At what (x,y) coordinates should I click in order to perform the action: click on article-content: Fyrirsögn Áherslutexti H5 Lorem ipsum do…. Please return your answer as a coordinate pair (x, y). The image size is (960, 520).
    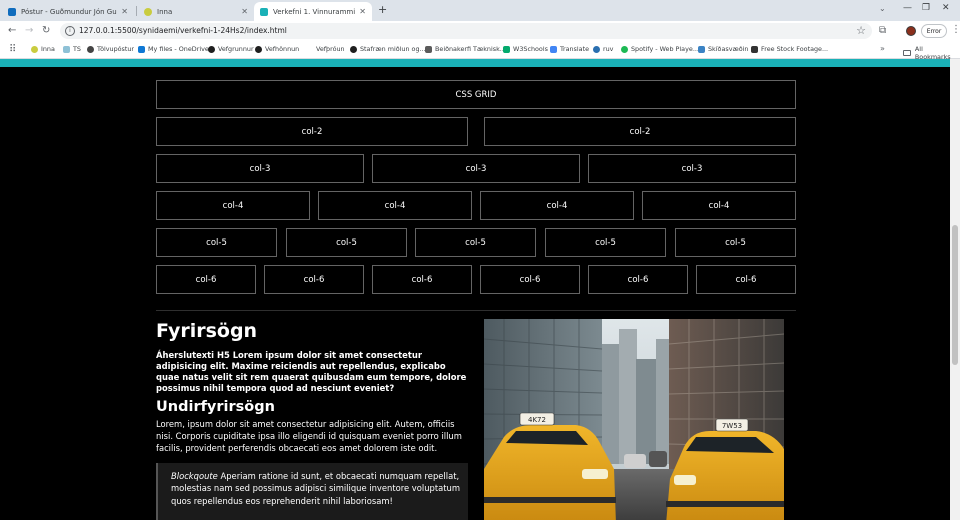
    Looking at the image, I should click on (312, 420).